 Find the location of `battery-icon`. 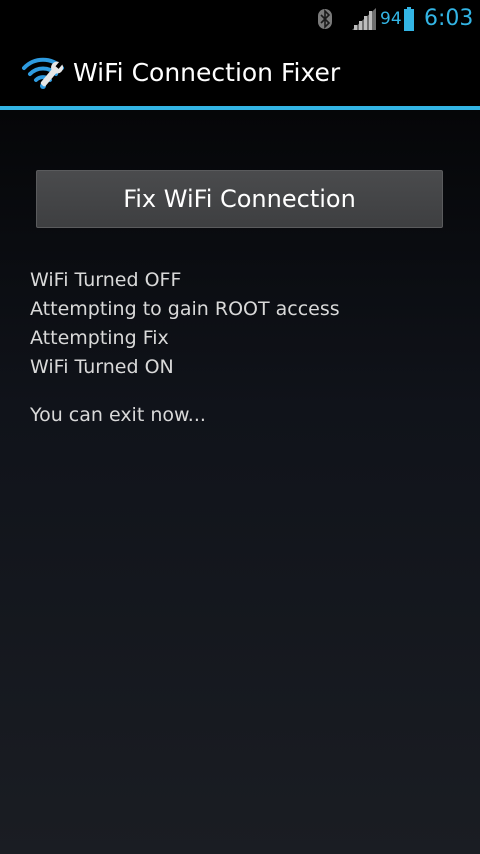

battery-icon is located at coordinates (409, 19).